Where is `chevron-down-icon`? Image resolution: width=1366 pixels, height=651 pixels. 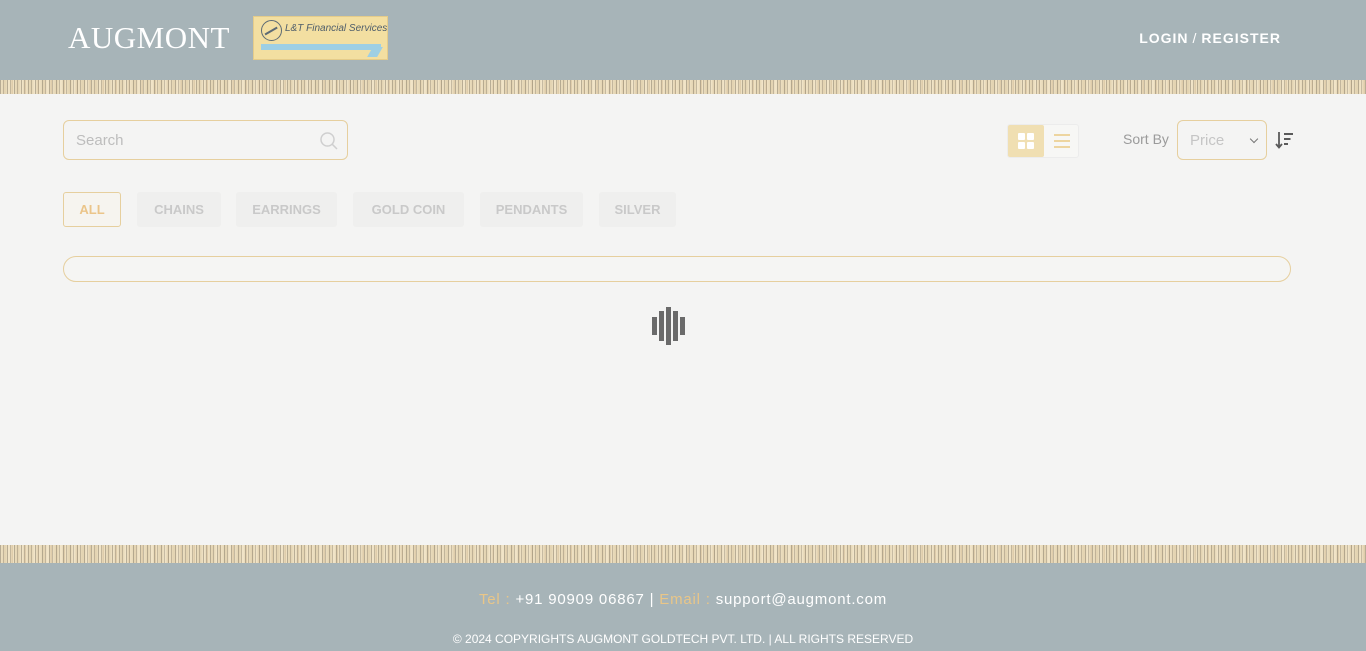 chevron-down-icon is located at coordinates (1254, 139).